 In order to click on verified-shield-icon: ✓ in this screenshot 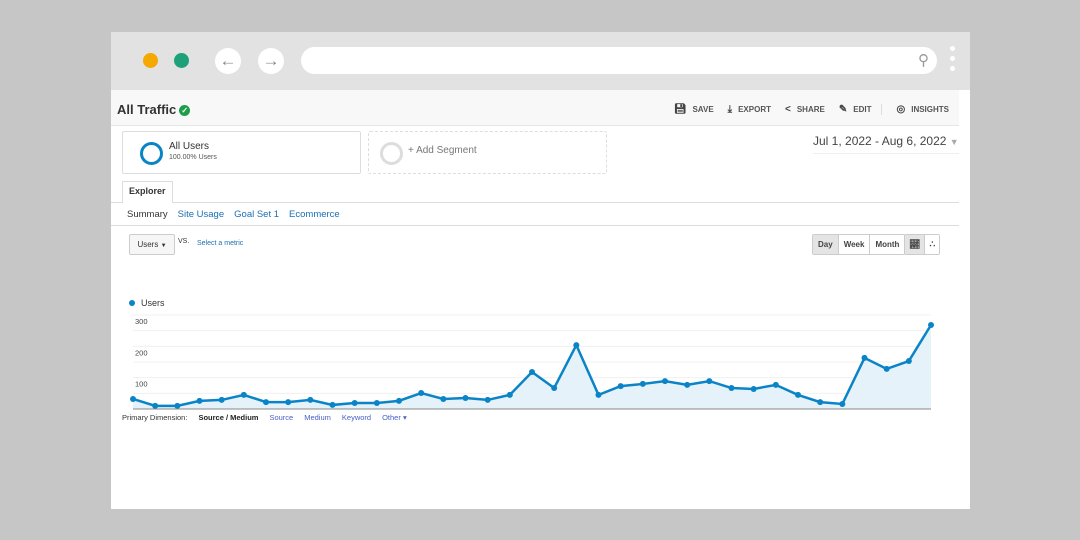, I will do `click(185, 110)`.